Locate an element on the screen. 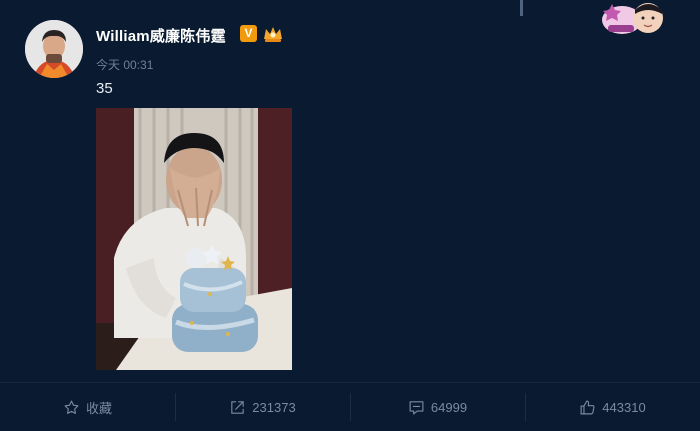 Image resolution: width=700 pixels, height=431 pixels. repost-count: 231373 is located at coordinates (274, 407).